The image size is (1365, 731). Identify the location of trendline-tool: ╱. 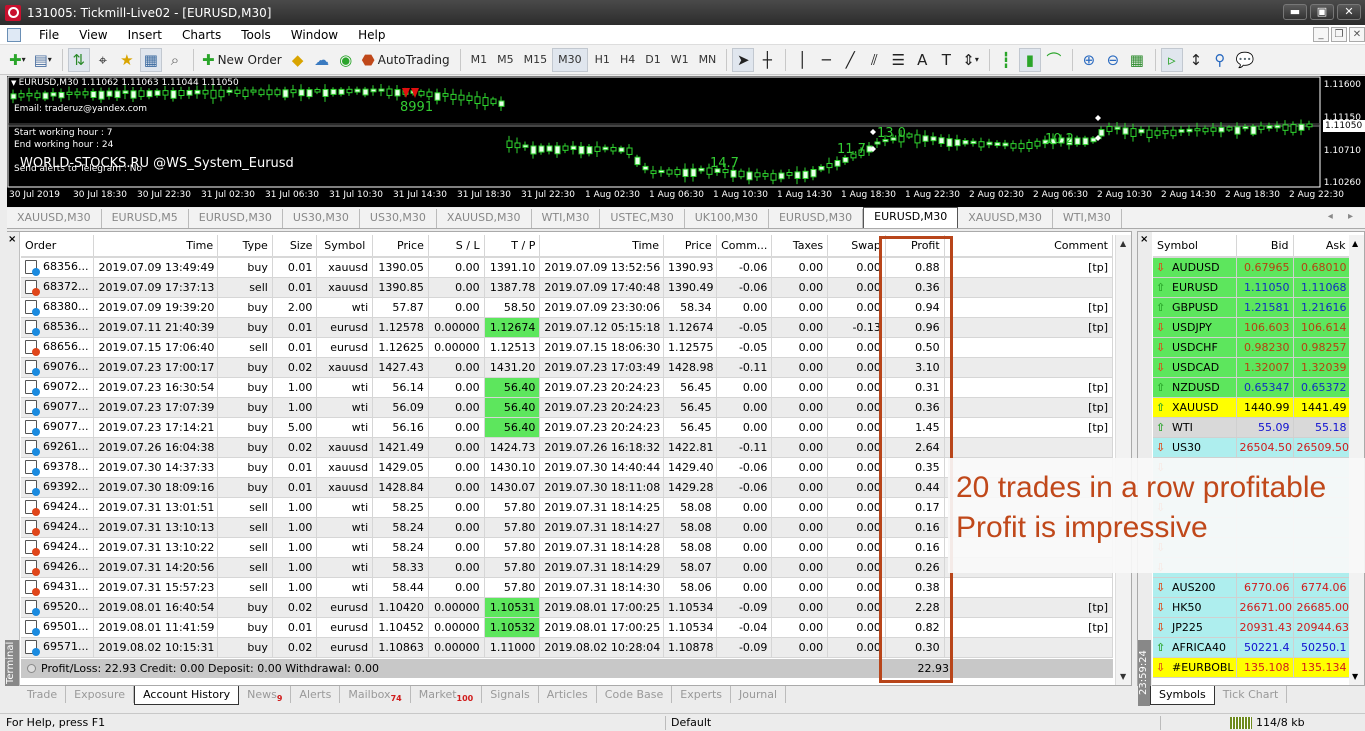
(850, 60).